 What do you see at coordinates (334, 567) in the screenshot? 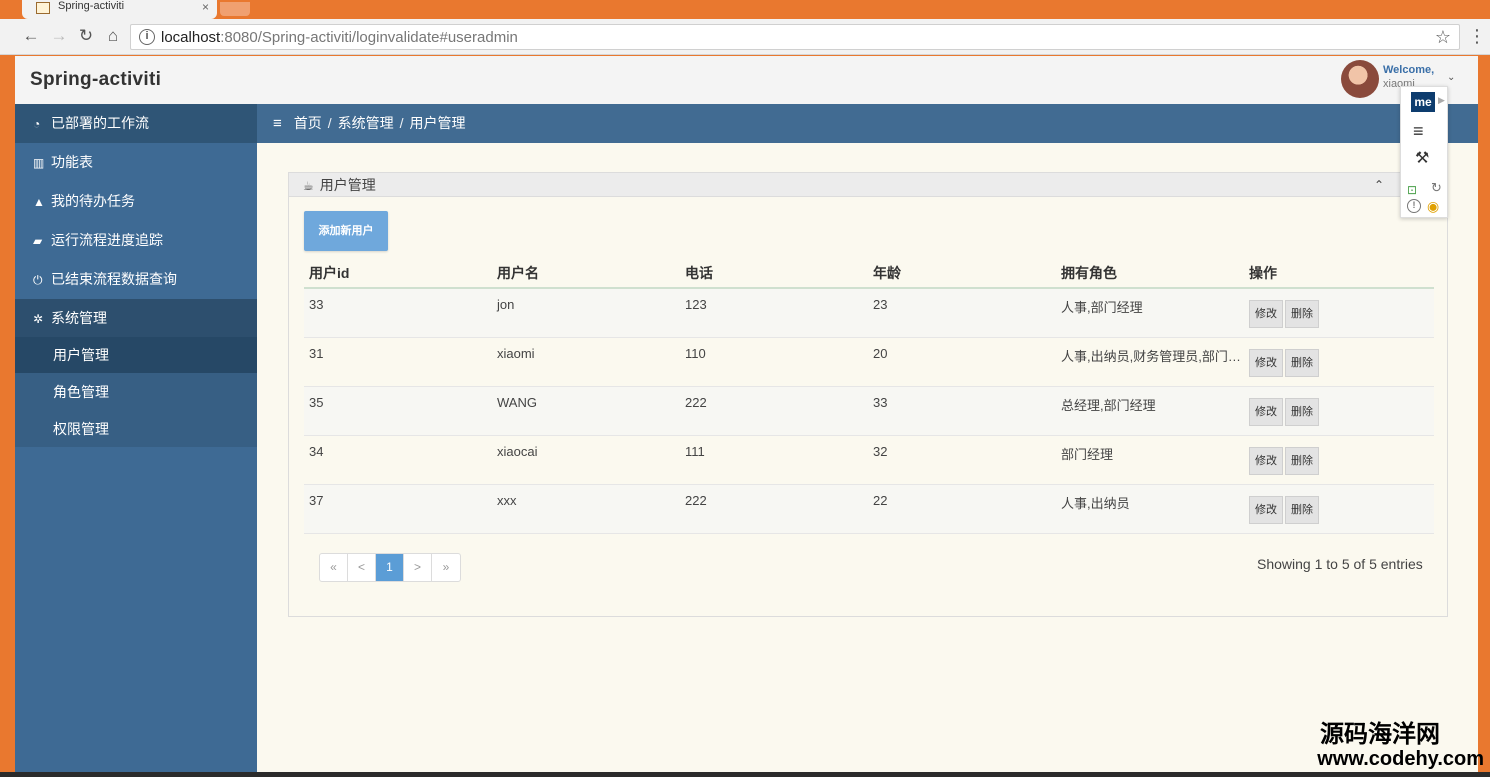
I see `pager-first: «` at bounding box center [334, 567].